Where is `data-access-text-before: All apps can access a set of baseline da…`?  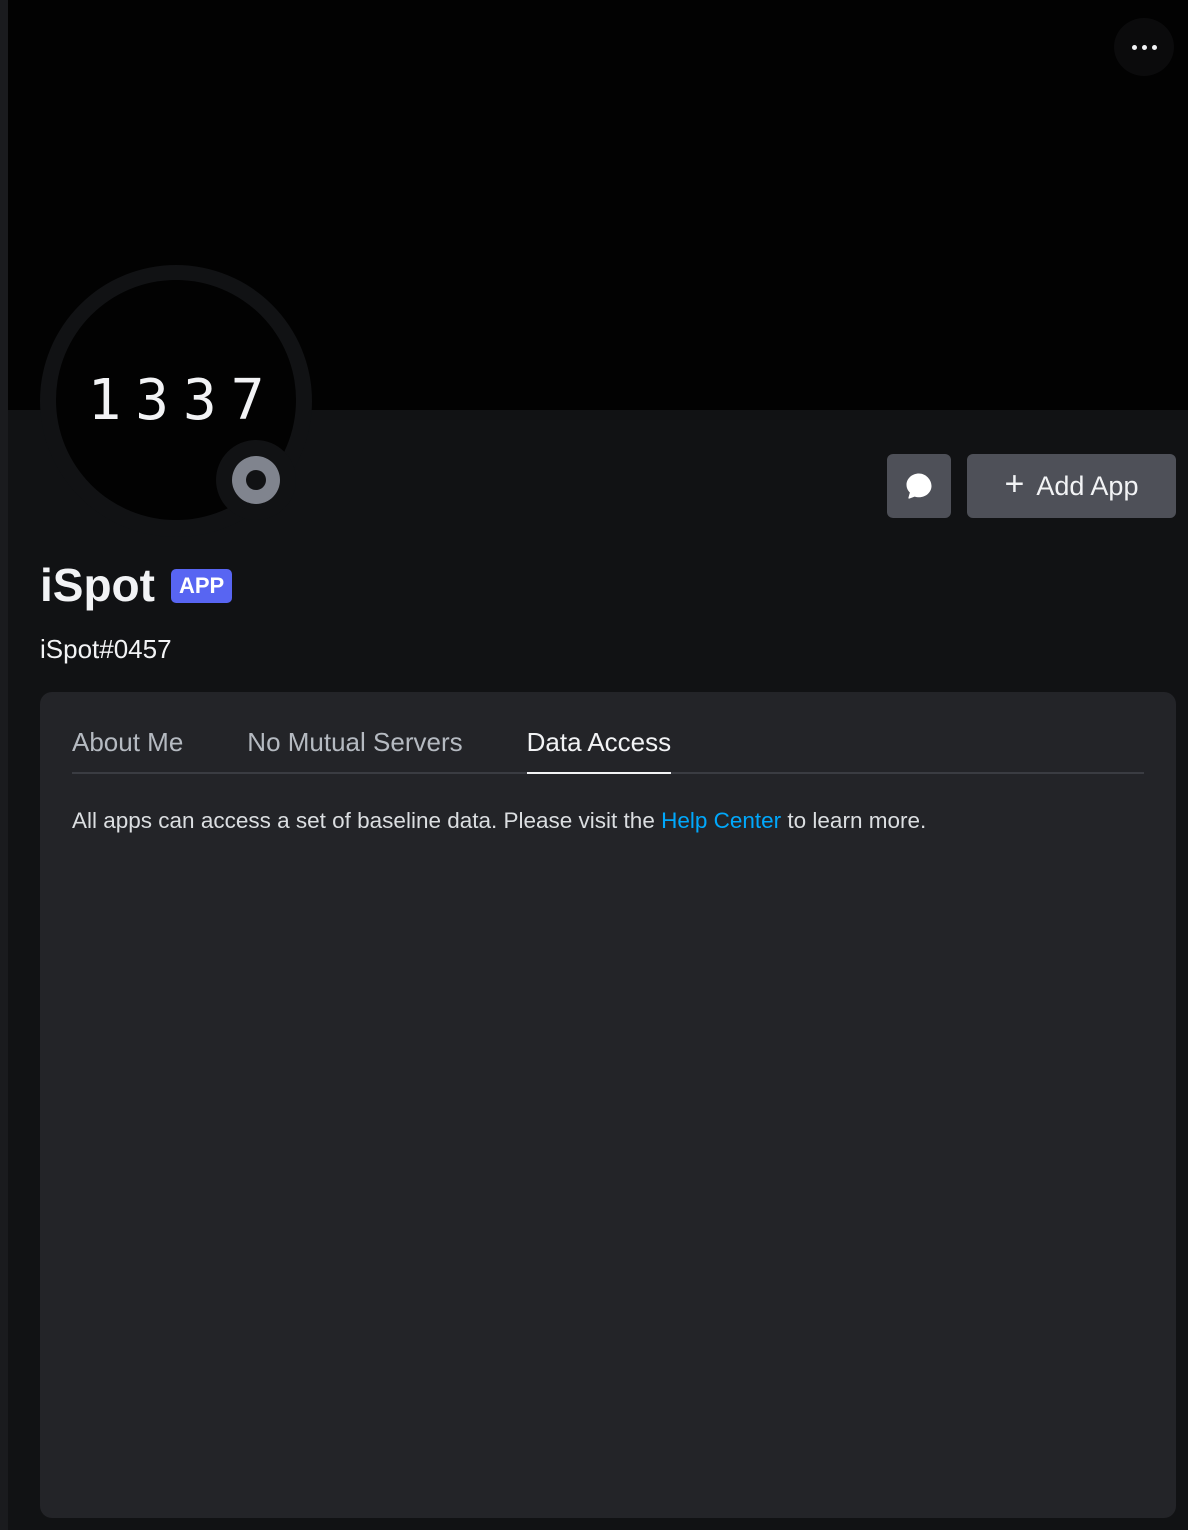
data-access-text-before: All apps can access a set of baseline da… is located at coordinates (367, 820).